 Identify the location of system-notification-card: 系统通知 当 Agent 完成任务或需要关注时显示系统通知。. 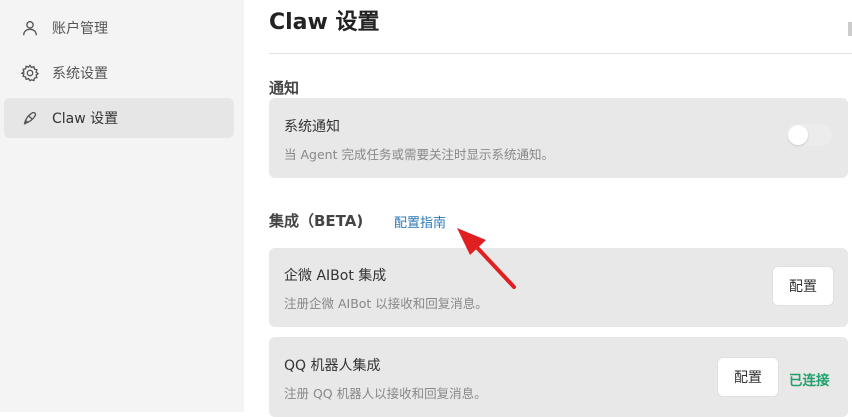
(558, 138).